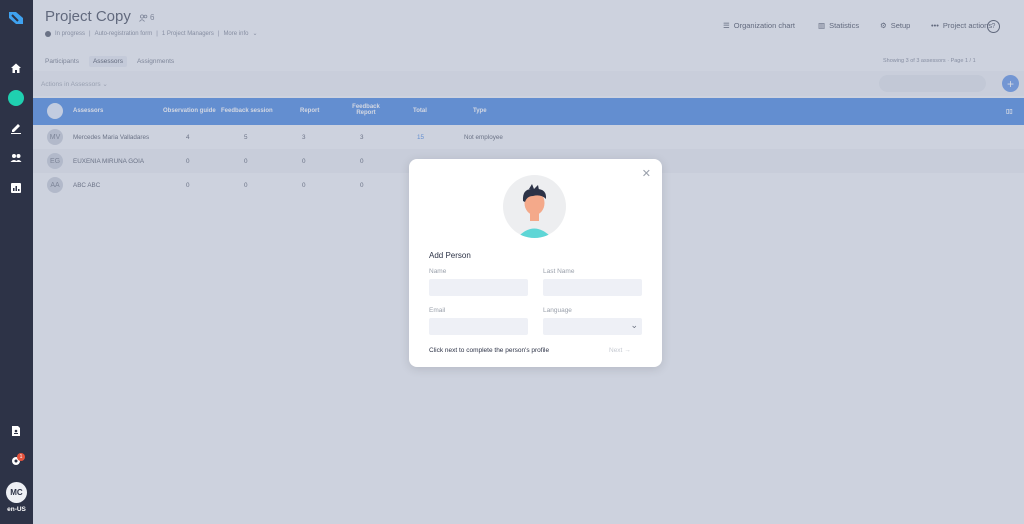  What do you see at coordinates (559, 271) in the screenshot?
I see `last-name-label: Last Name` at bounding box center [559, 271].